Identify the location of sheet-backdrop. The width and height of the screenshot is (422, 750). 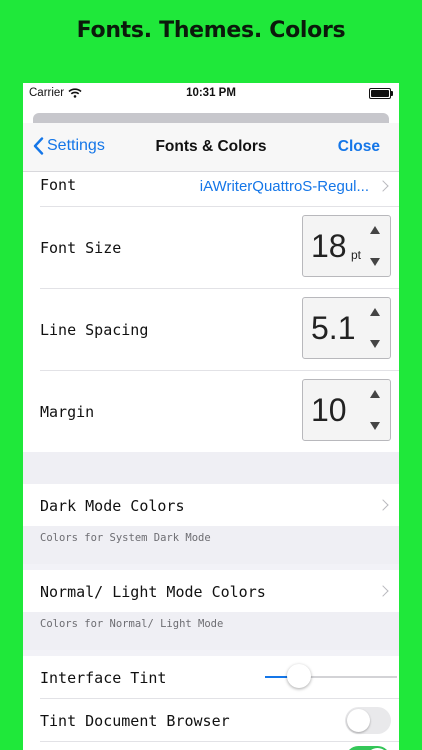
(211, 114).